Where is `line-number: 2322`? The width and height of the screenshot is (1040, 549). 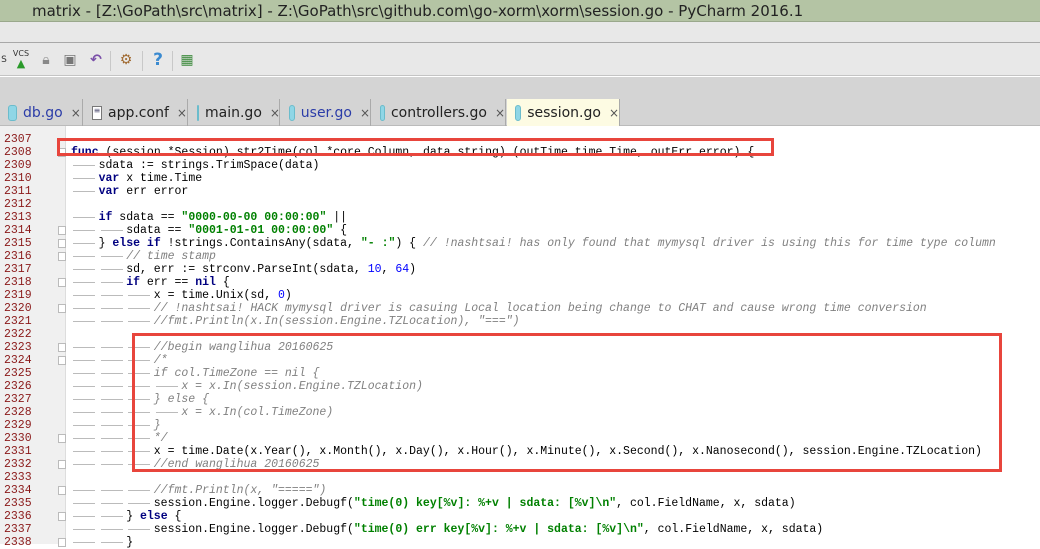
line-number: 2322 is located at coordinates (18, 334).